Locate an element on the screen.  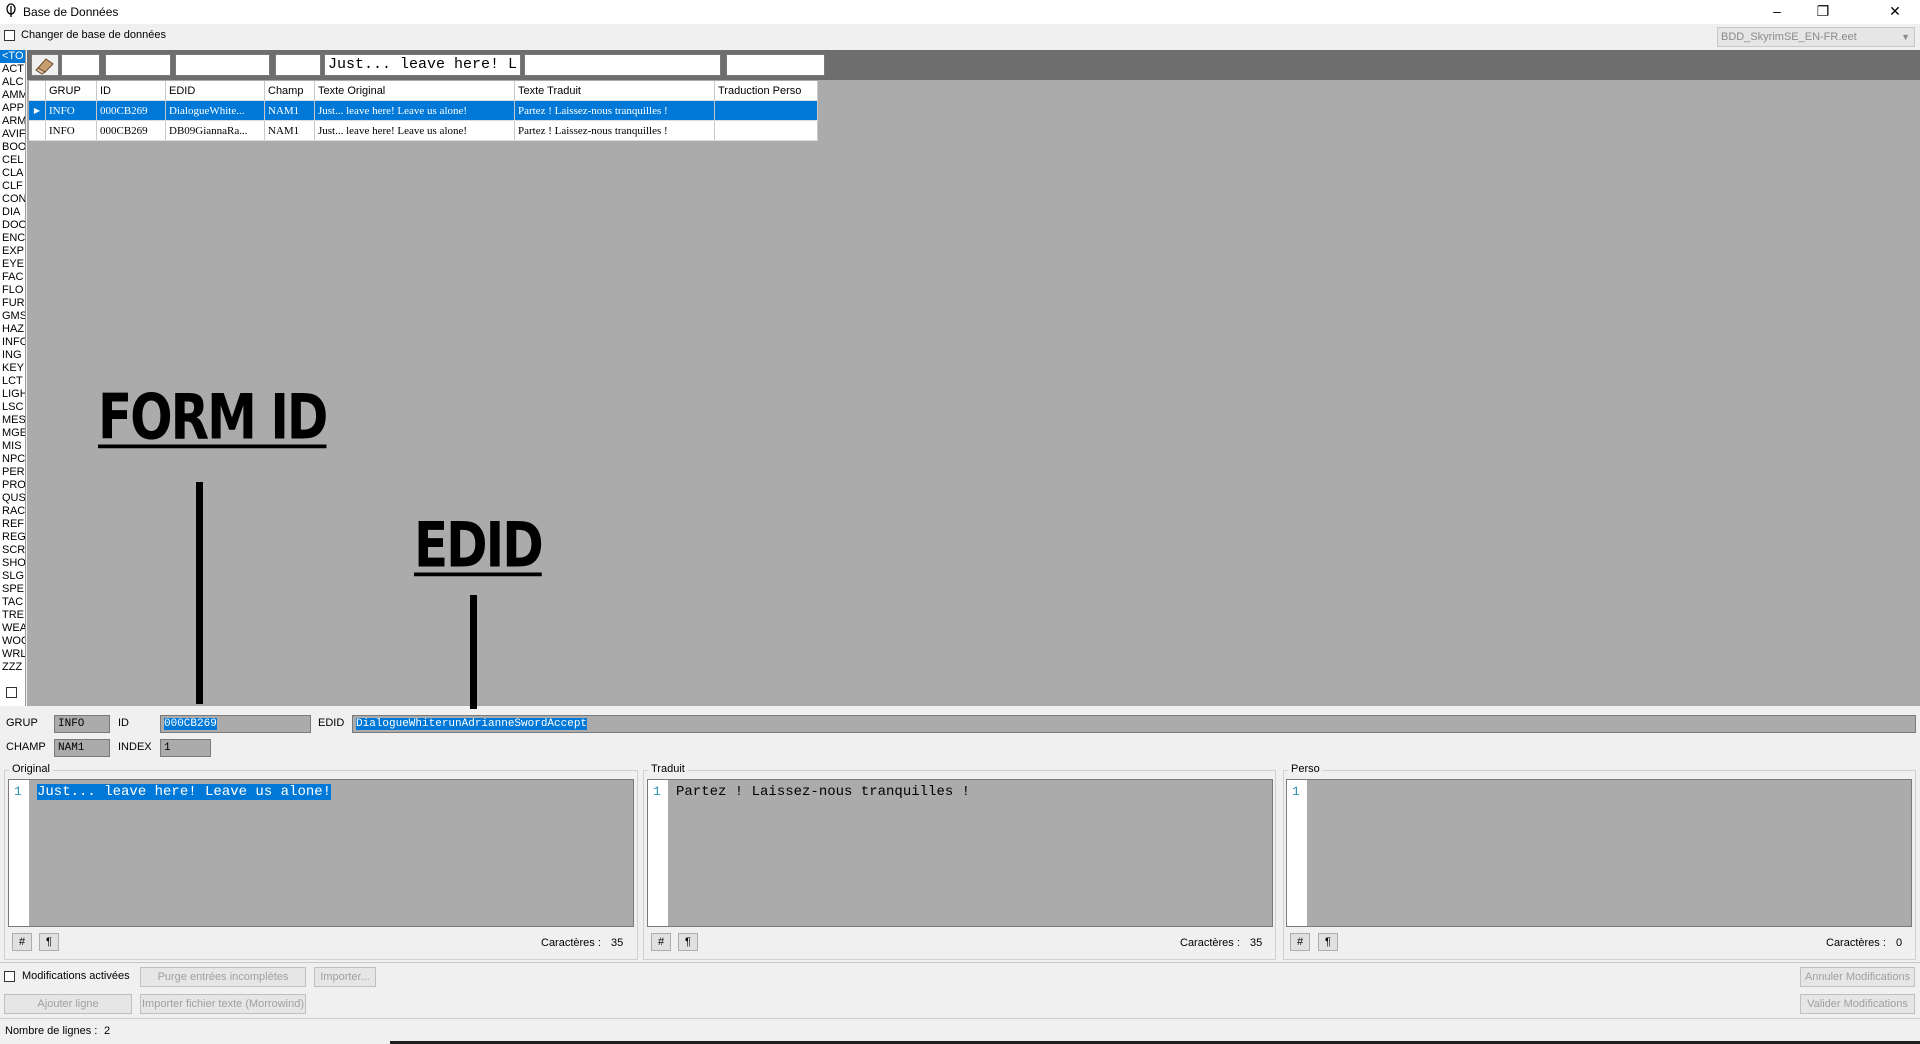
record-type-item: REG is located at coordinates (12, 537).